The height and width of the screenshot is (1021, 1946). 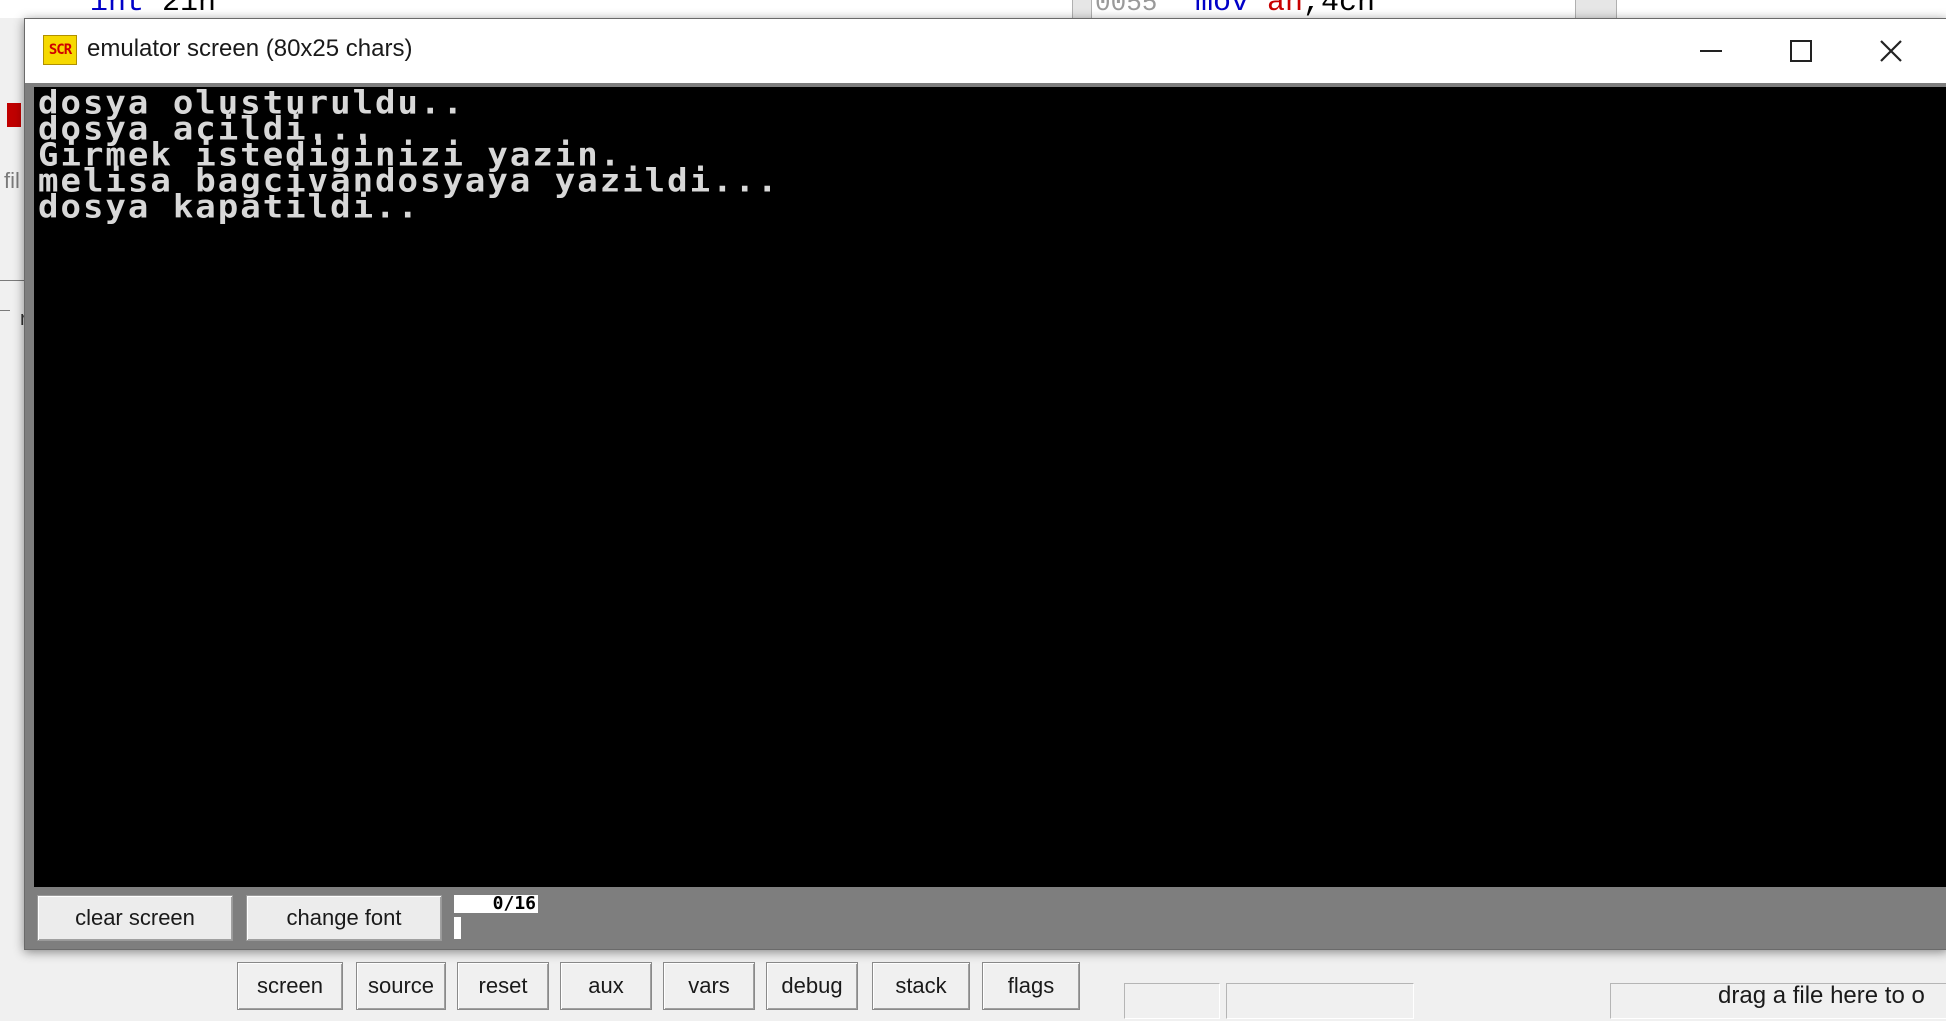 What do you see at coordinates (1126, 9) in the screenshot?
I see `background-line-number: 0055` at bounding box center [1126, 9].